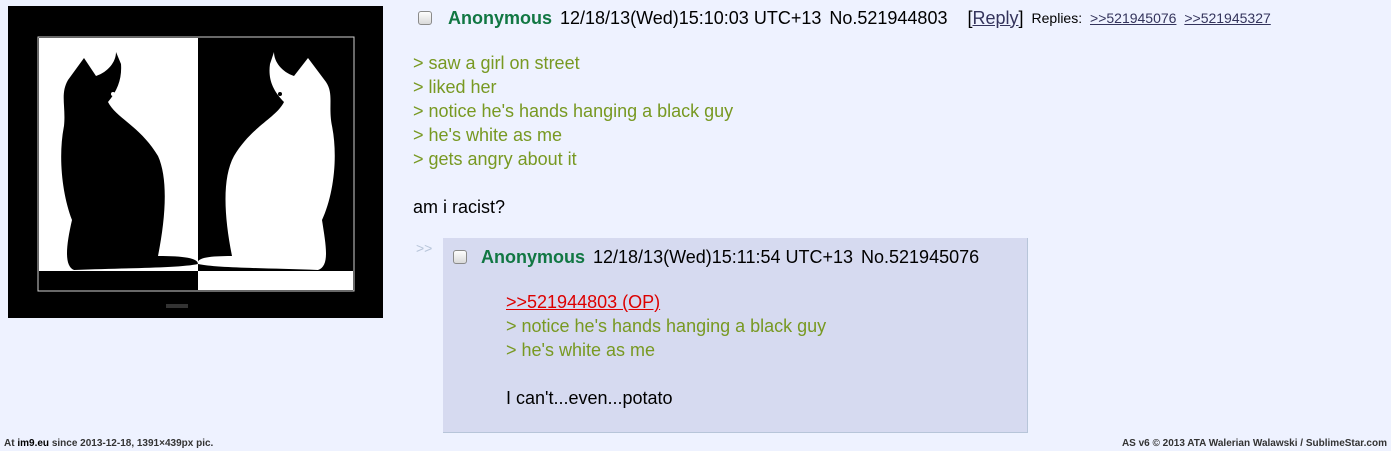  Describe the element at coordinates (459, 207) in the screenshot. I see `op-message-text: am i racist?` at that location.